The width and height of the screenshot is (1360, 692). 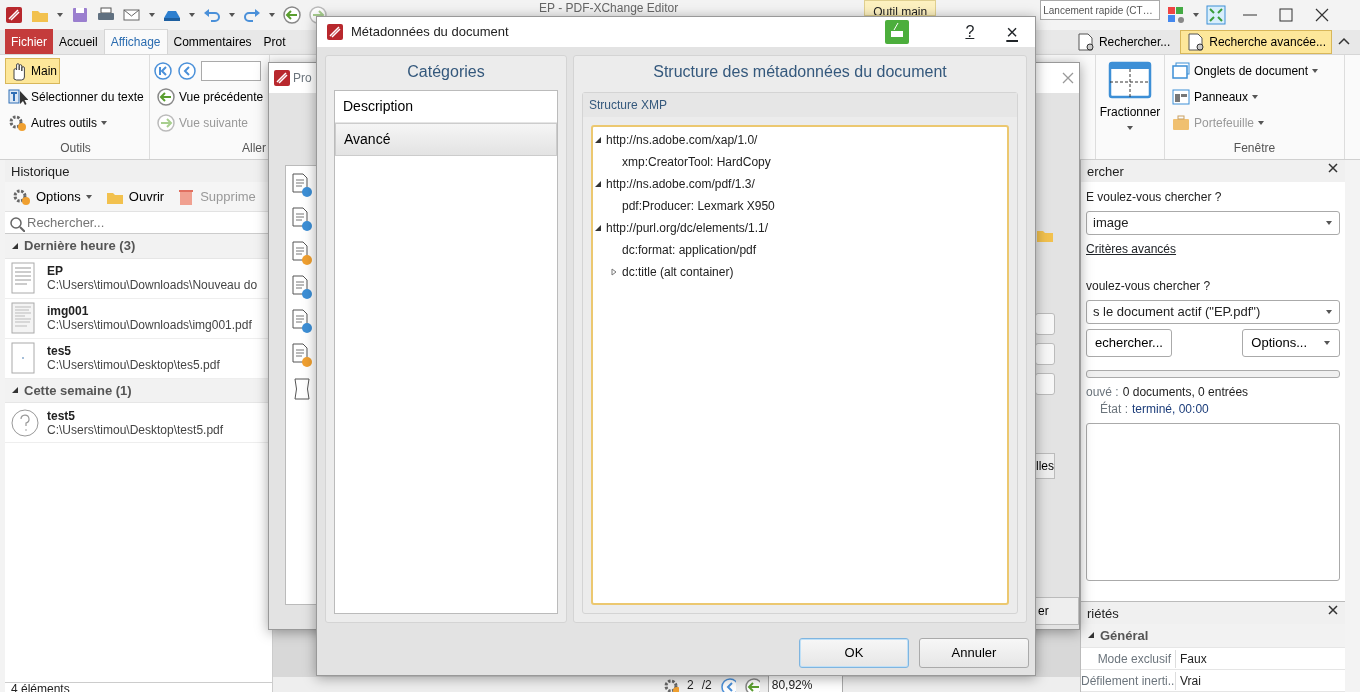 What do you see at coordinates (68, 311) in the screenshot?
I see `file-name: img001` at bounding box center [68, 311].